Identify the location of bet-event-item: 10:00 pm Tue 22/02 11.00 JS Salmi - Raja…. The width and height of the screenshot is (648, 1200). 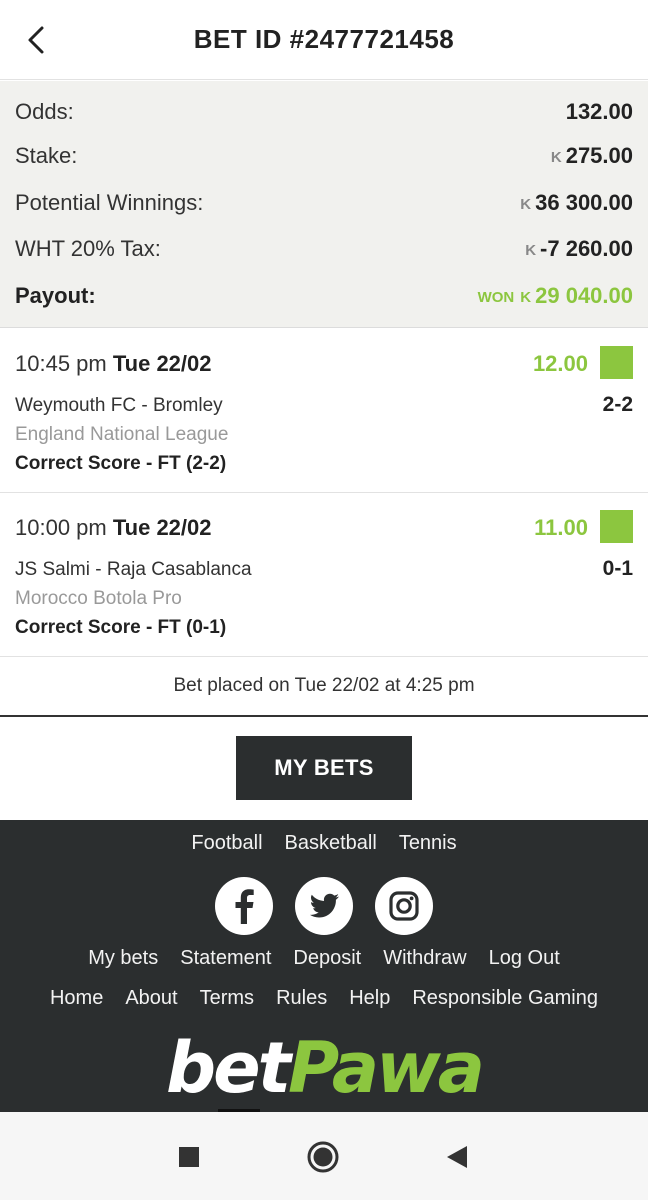
(324, 575).